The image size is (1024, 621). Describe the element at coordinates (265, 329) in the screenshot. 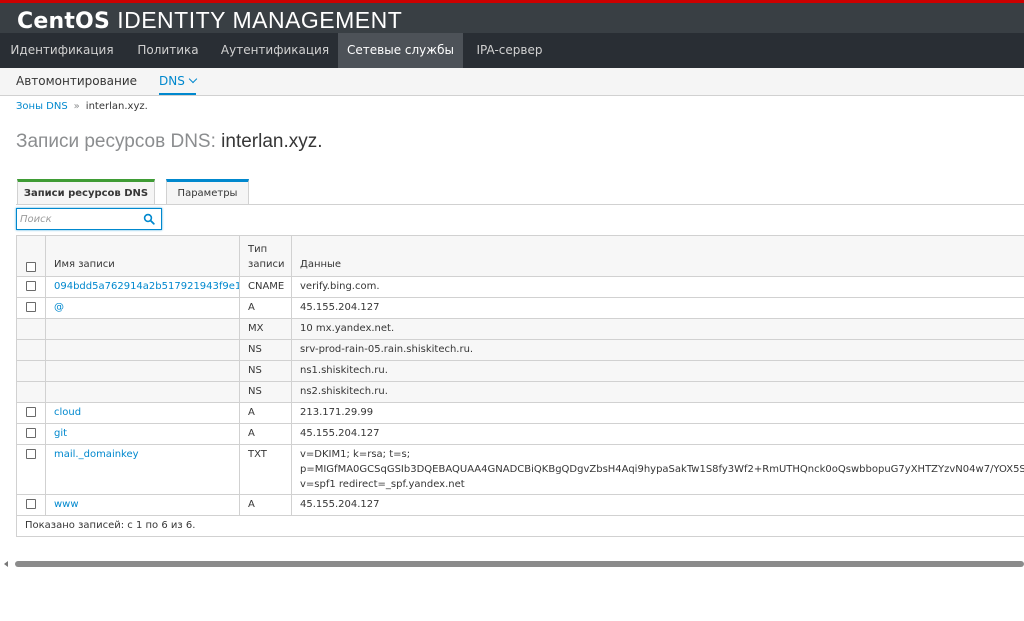

I see `record-type-cell: MX` at that location.